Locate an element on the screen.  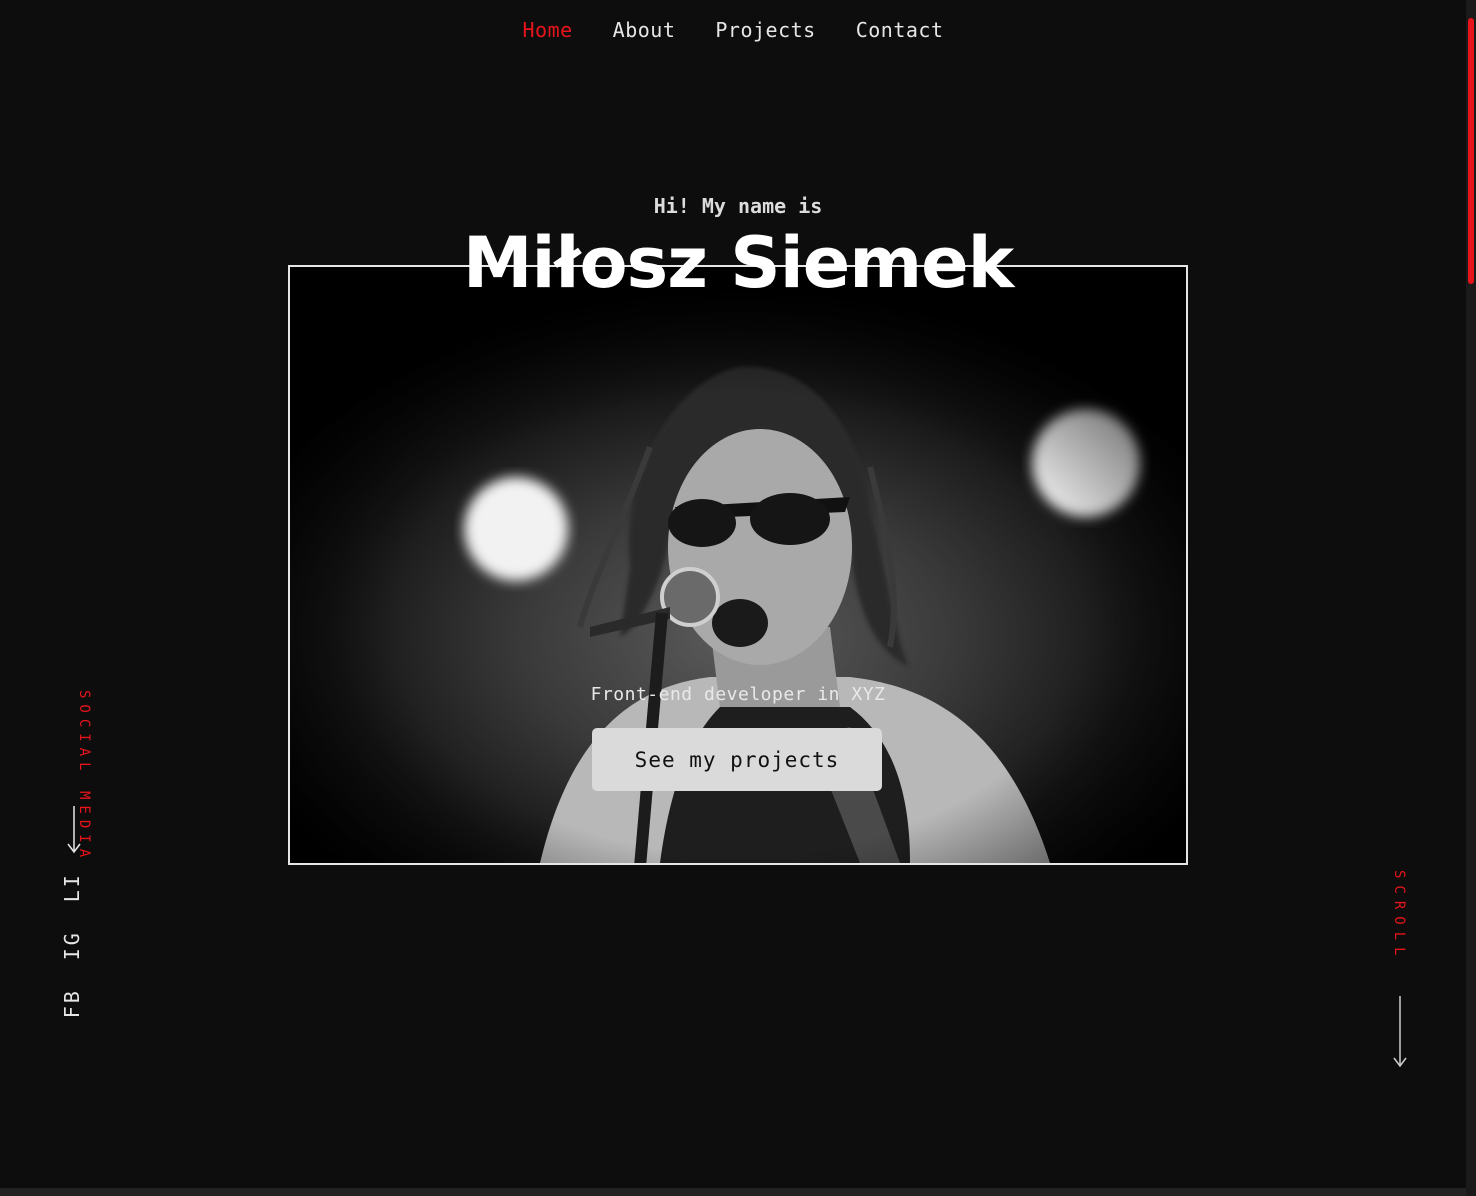
main-nav: Home About Projects Contact is located at coordinates (733, 30).